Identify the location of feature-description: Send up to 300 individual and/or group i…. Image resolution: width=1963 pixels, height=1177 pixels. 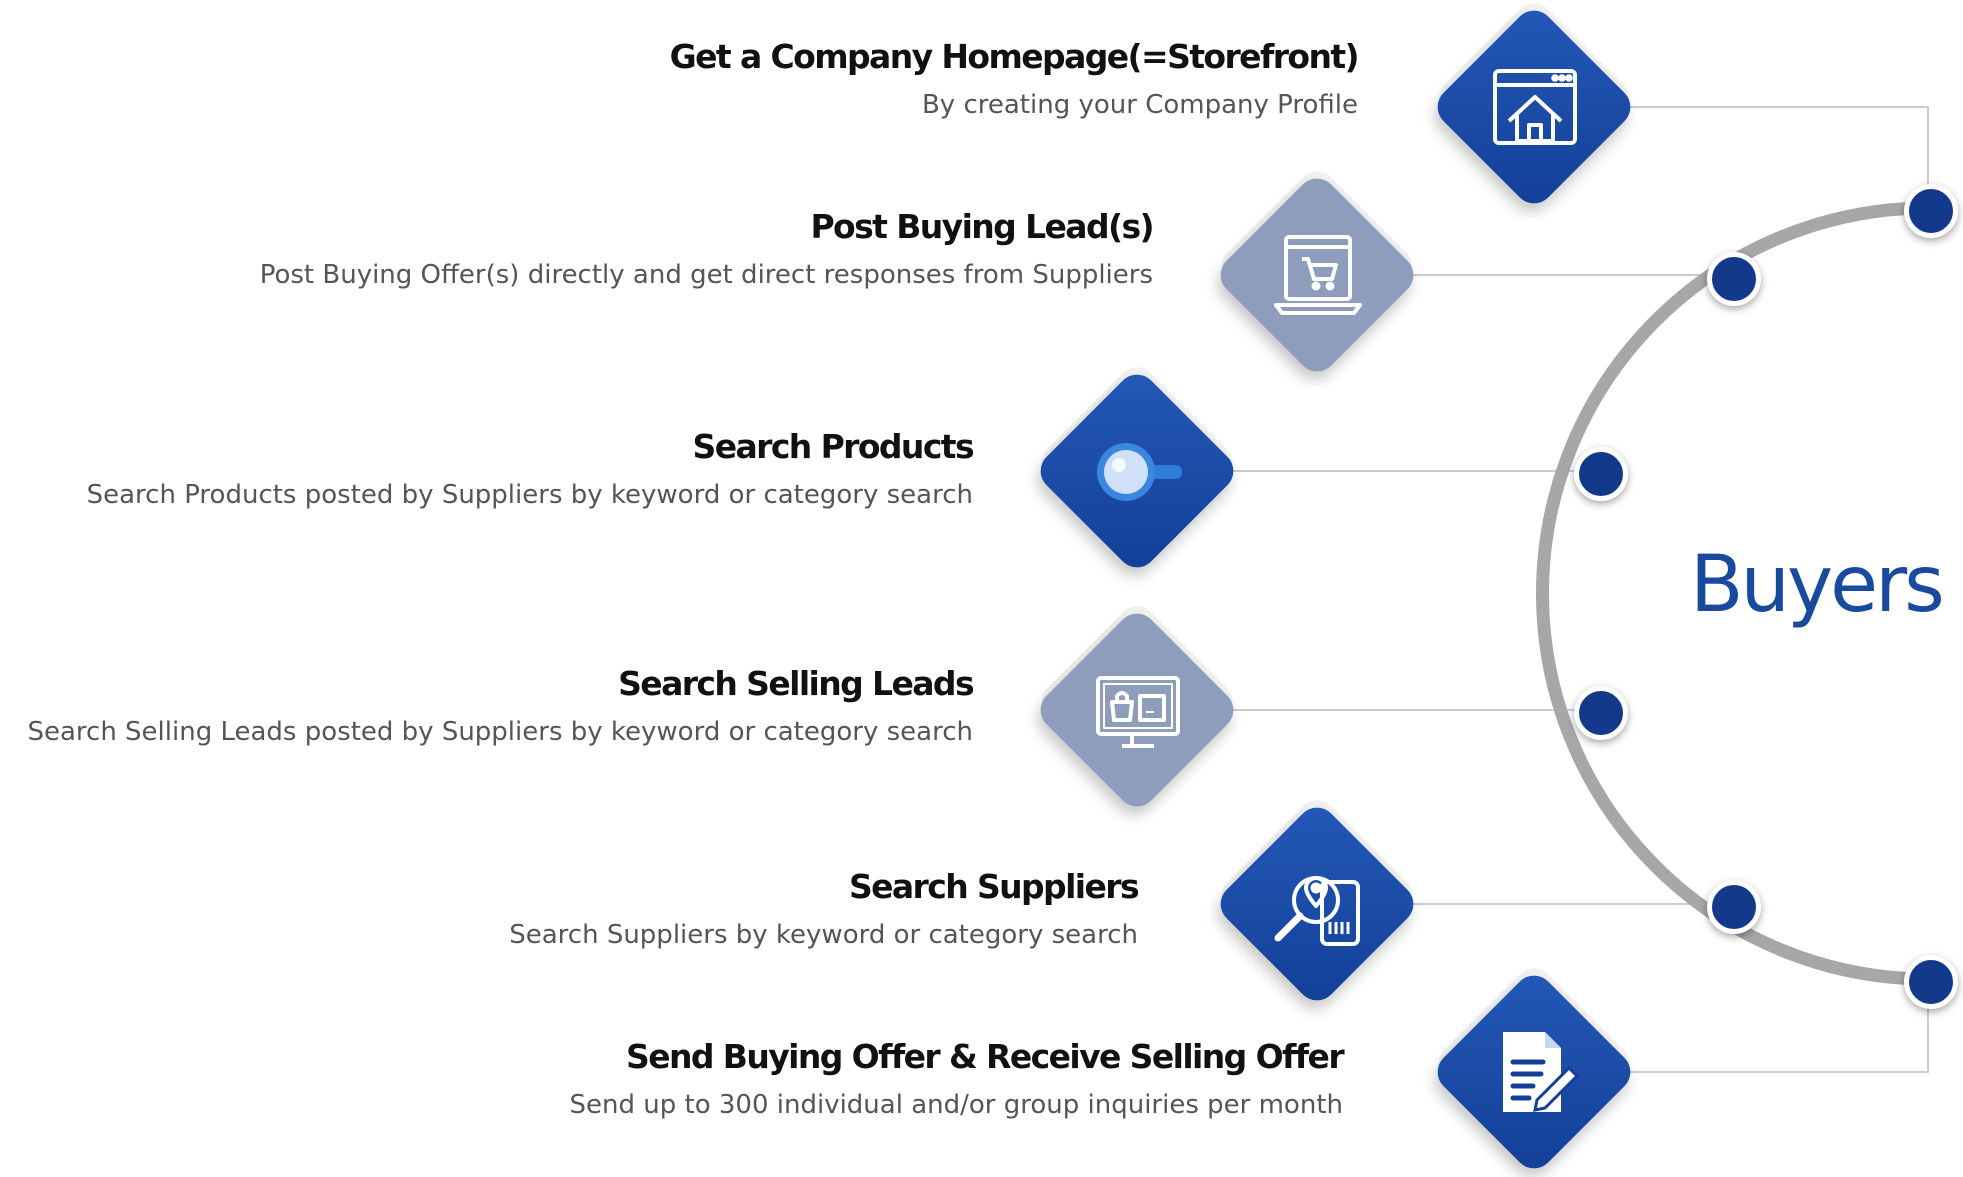
(956, 1104).